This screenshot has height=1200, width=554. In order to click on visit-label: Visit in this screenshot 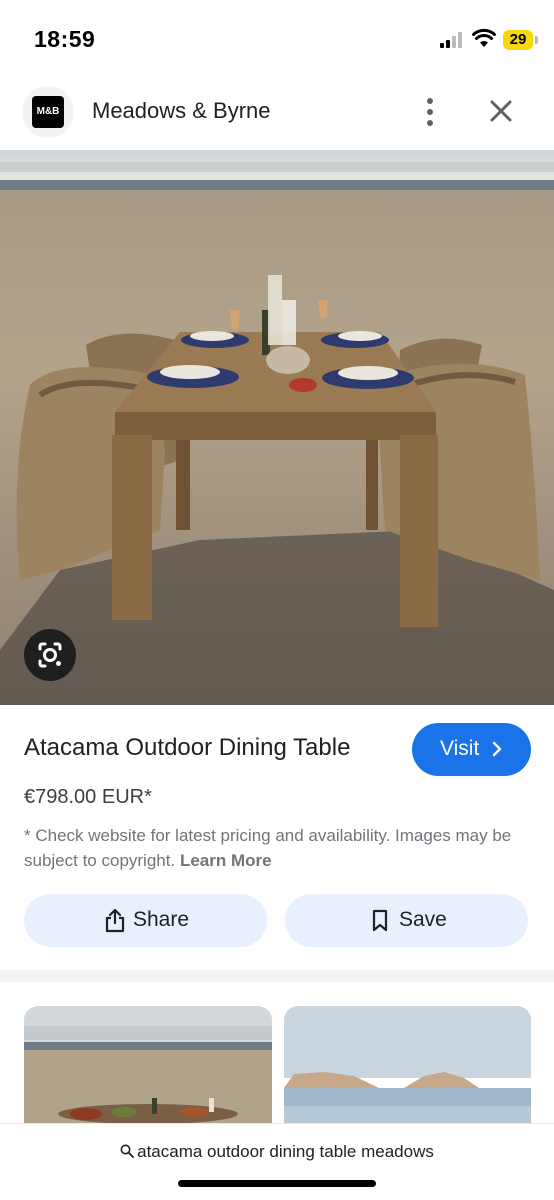, I will do `click(460, 748)`.